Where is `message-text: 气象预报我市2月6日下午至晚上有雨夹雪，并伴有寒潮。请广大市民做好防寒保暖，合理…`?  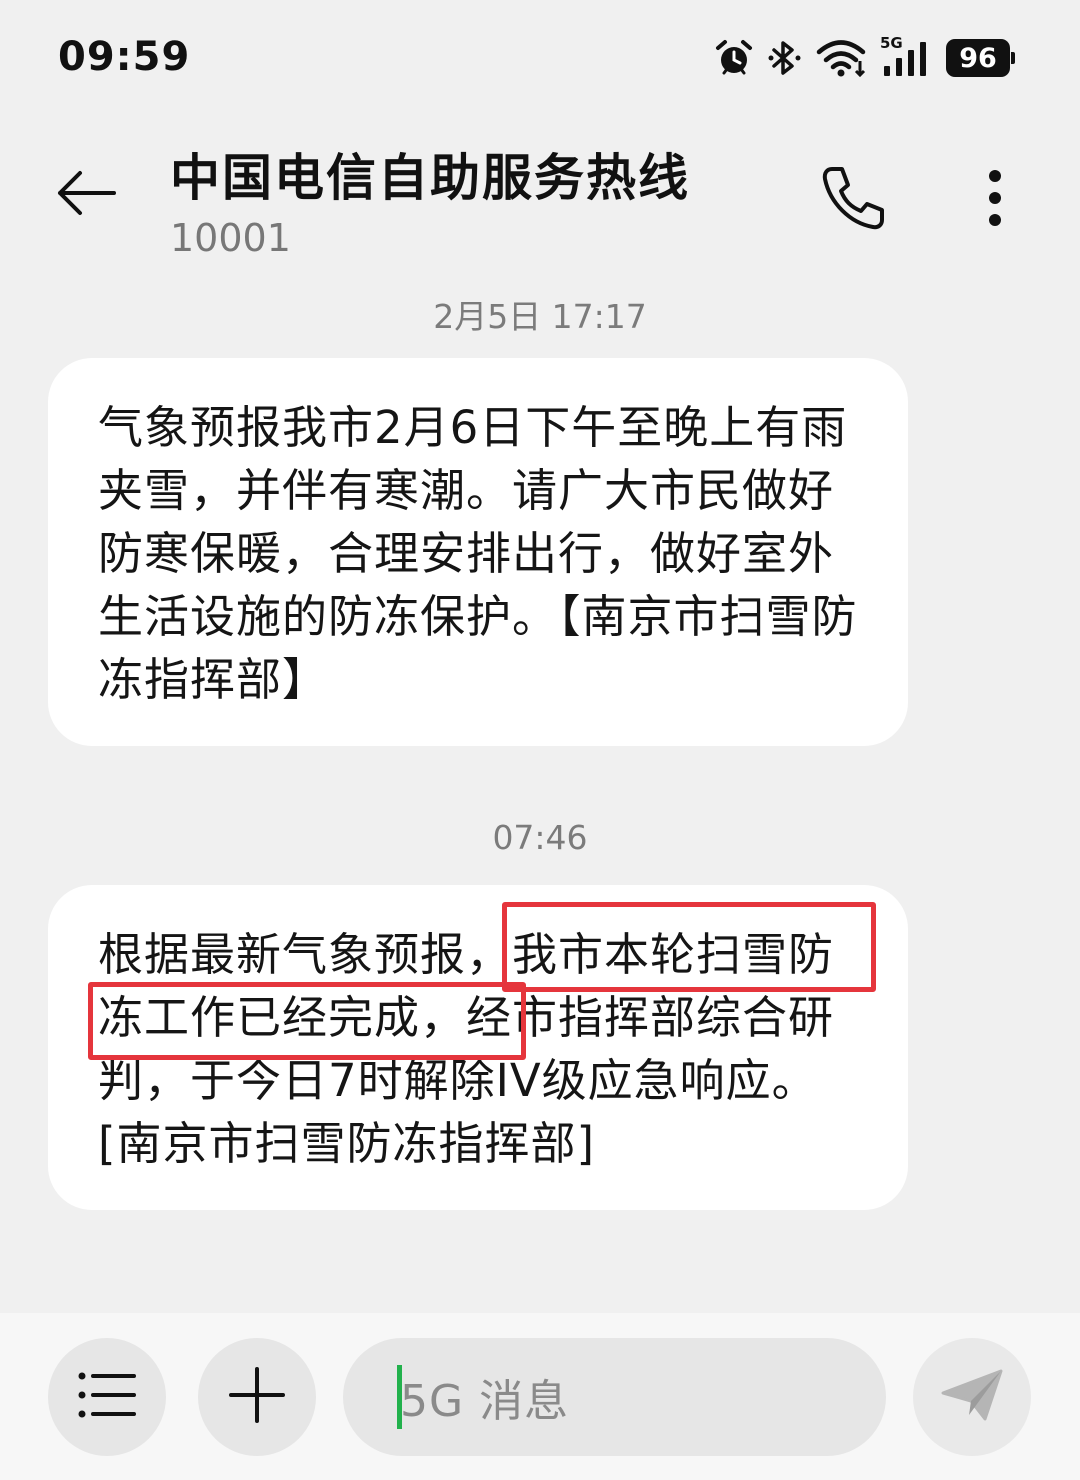 message-text: 气象预报我市2月6日下午至晚上有雨夹雪，并伴有寒潮。请广大市民做好防寒保暖，合理… is located at coordinates (478, 553).